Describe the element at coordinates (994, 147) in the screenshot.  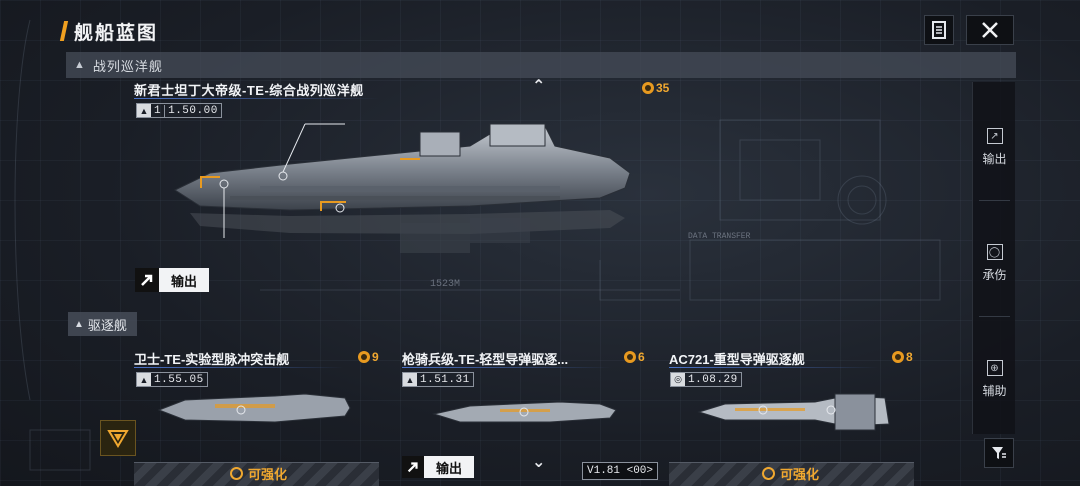
I see `side-item-output: ↗ 输出` at that location.